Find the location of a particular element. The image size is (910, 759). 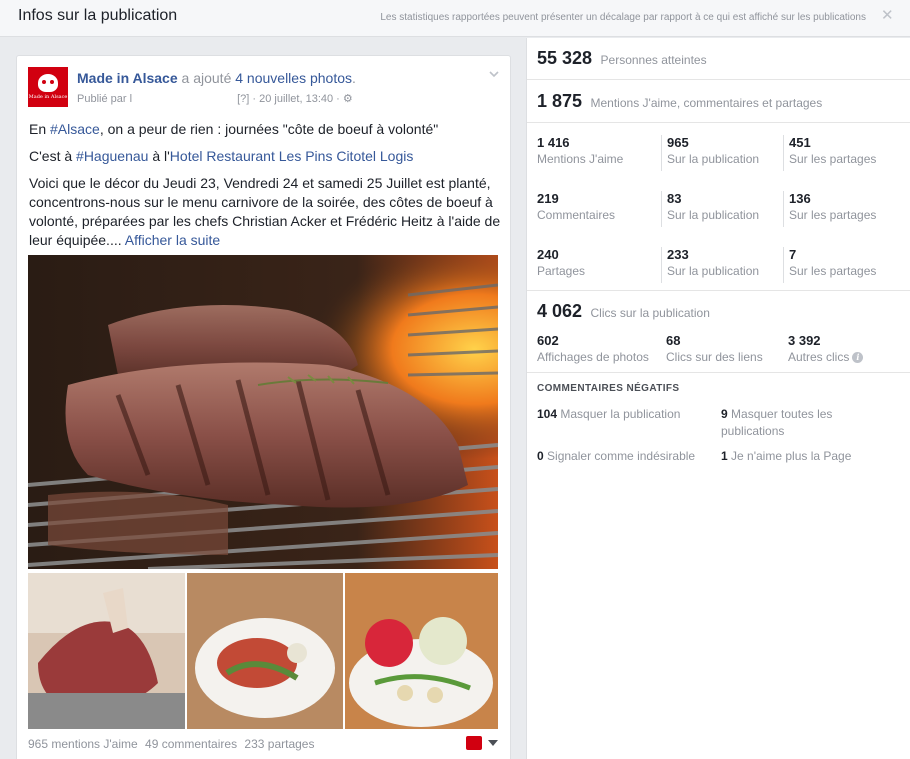

post-action: a ajouté is located at coordinates (206, 78).